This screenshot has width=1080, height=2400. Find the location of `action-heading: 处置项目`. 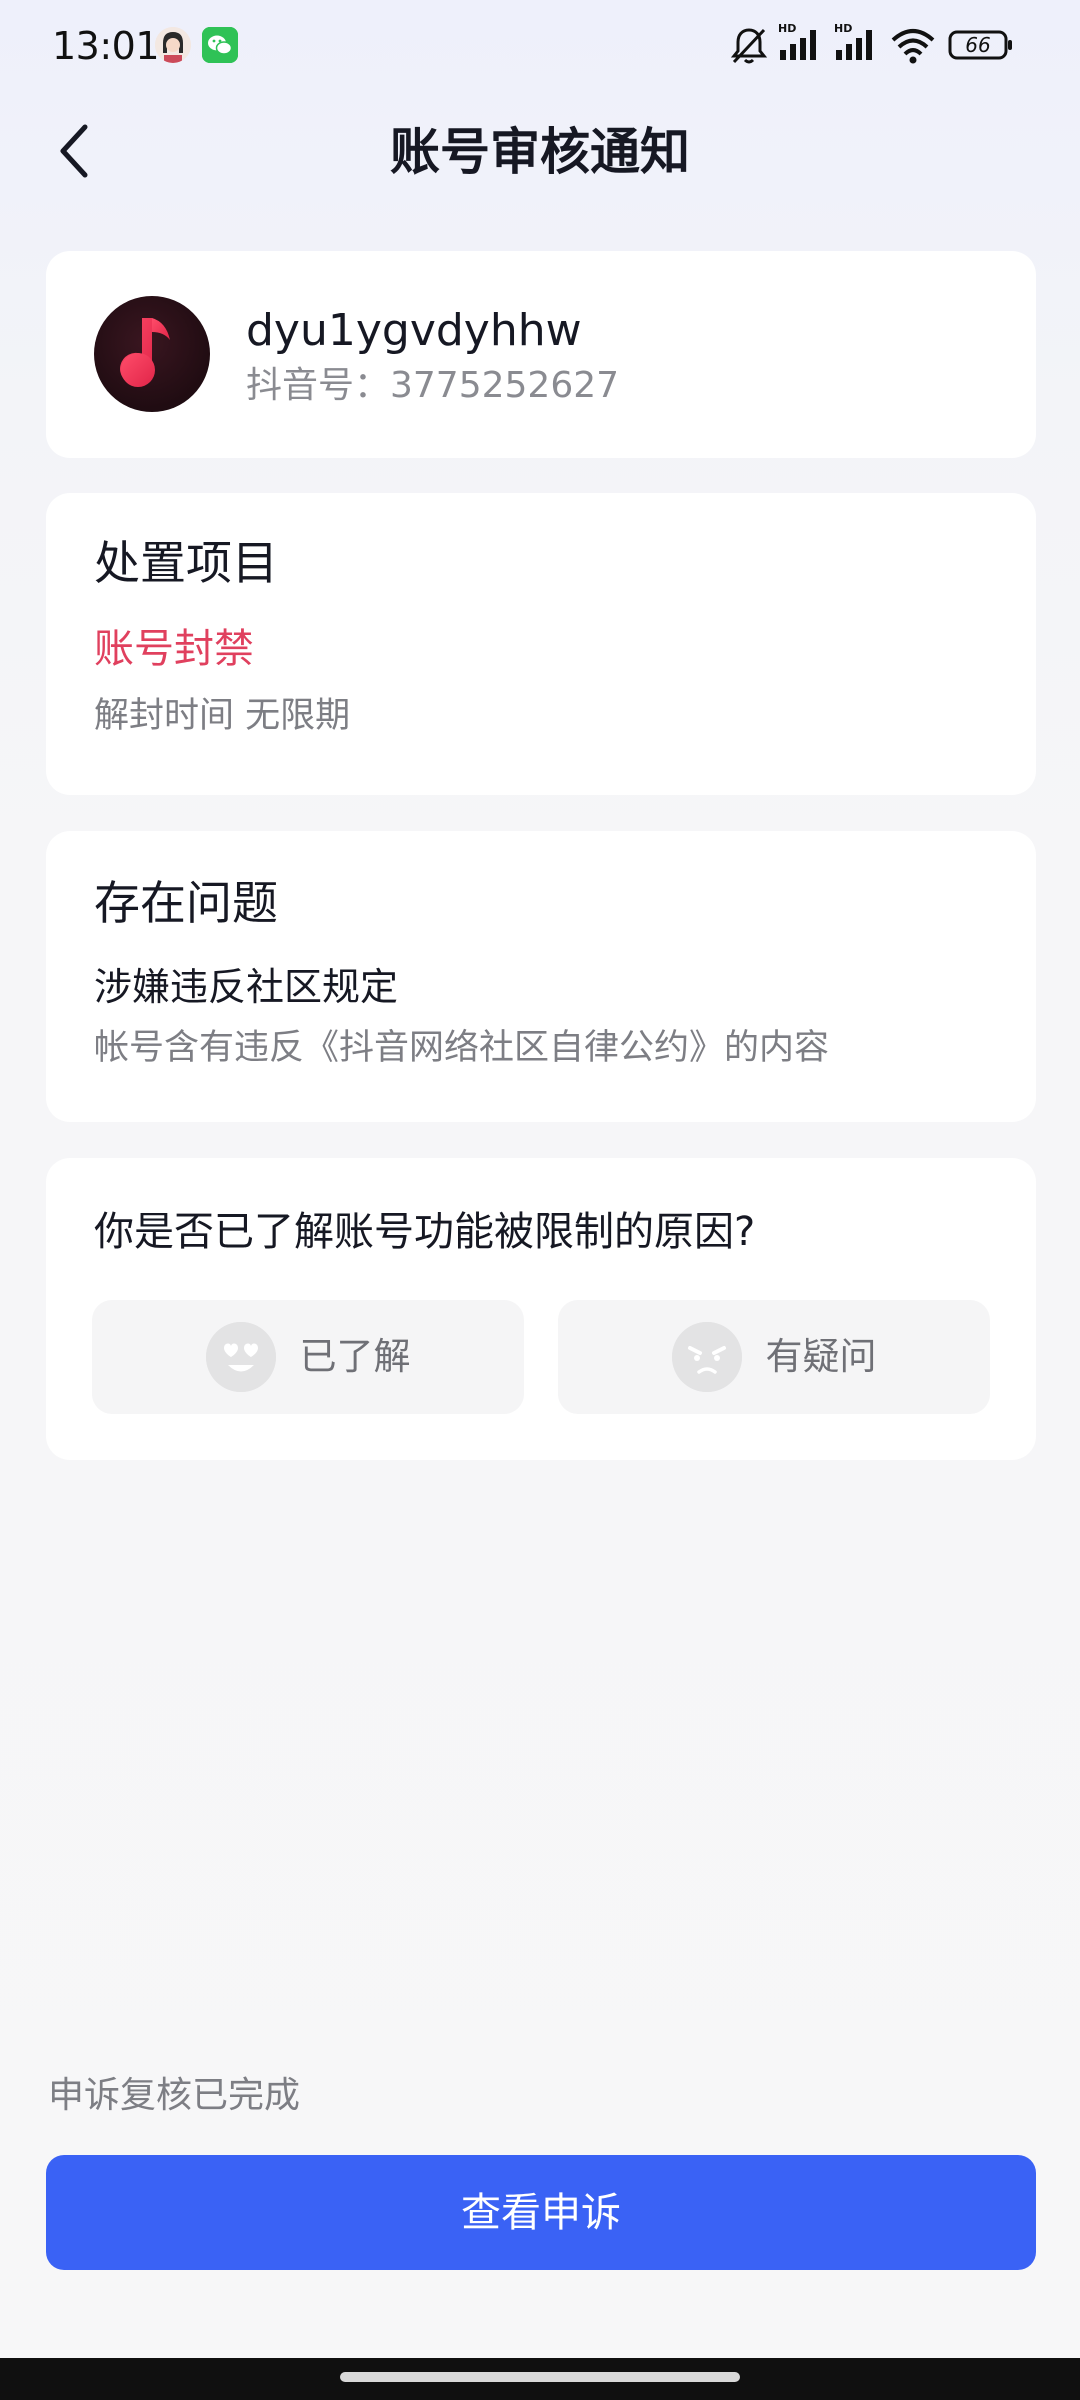

action-heading: 处置项目 is located at coordinates (186, 563).